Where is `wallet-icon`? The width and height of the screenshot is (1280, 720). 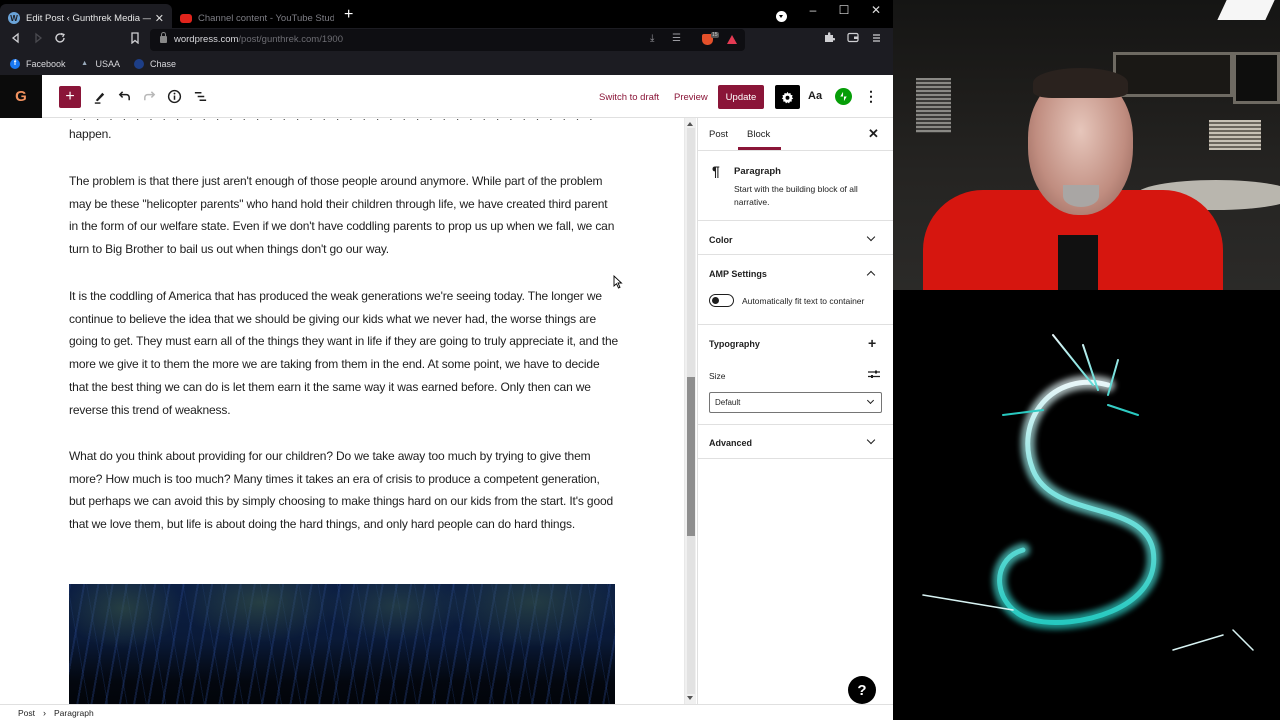
wallet-icon is located at coordinates (853, 39).